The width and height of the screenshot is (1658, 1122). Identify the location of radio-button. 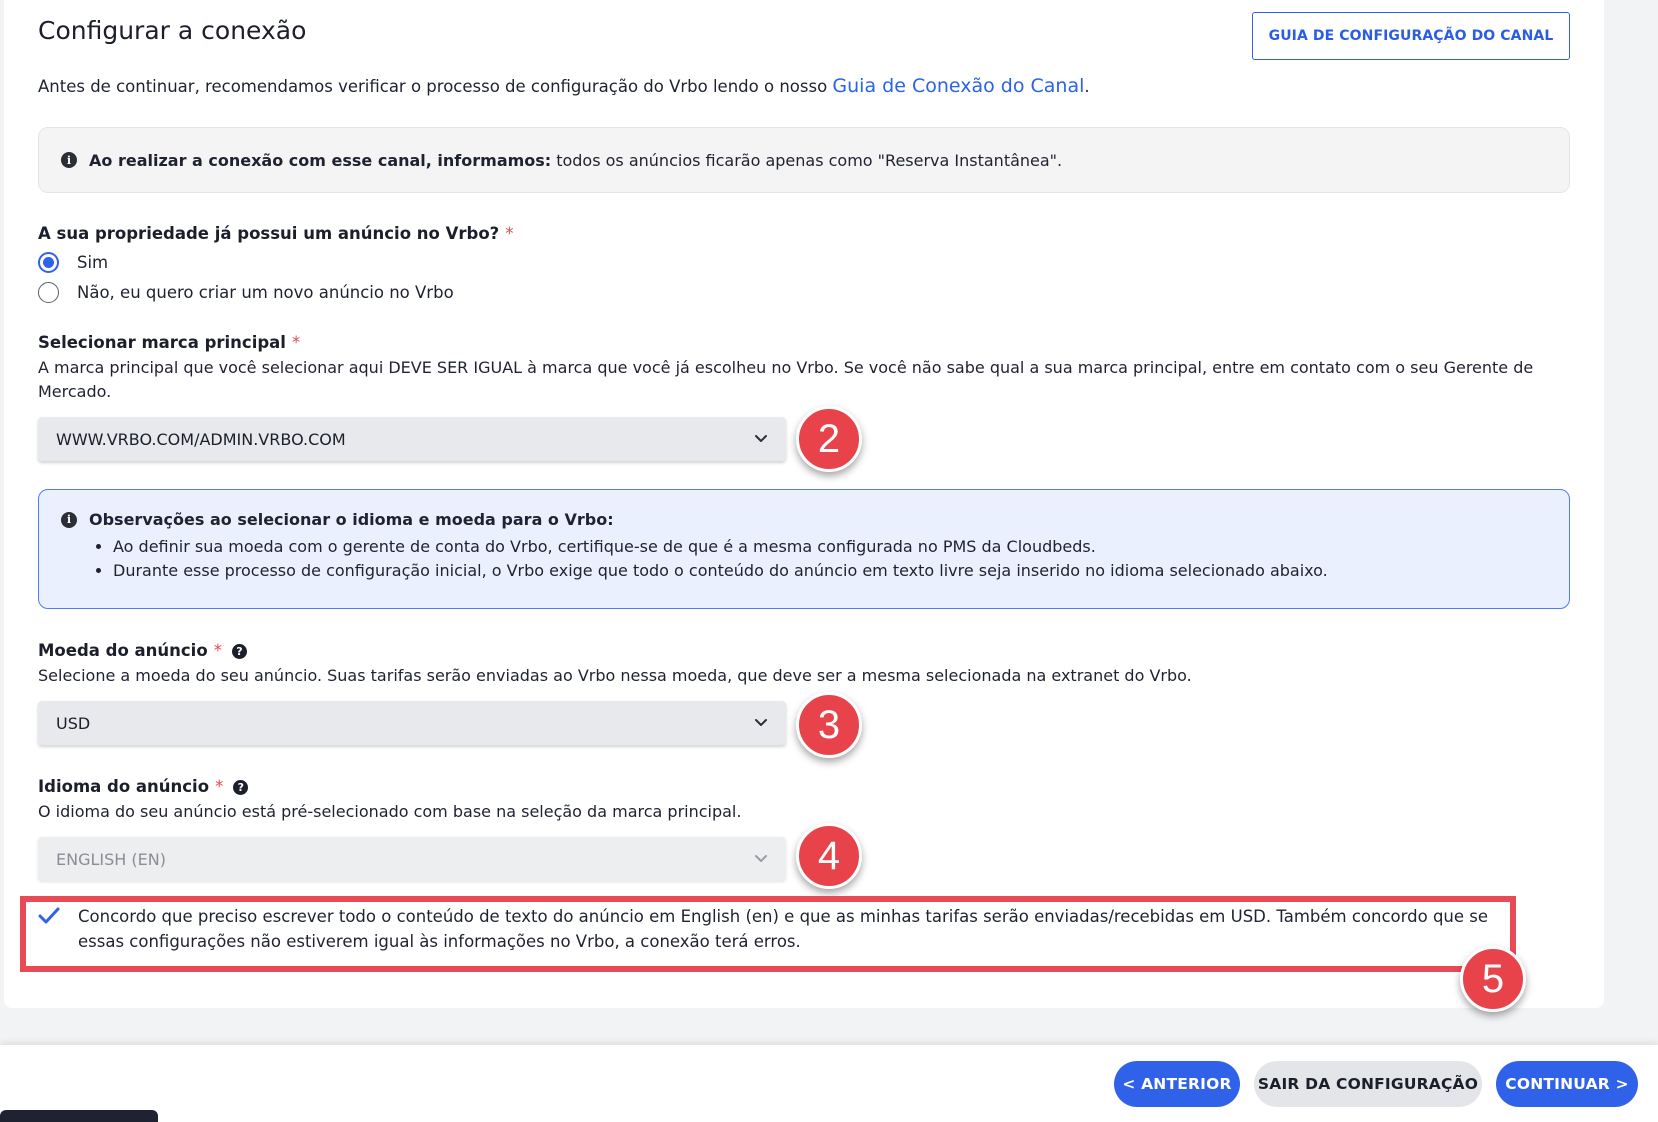
(48, 292).